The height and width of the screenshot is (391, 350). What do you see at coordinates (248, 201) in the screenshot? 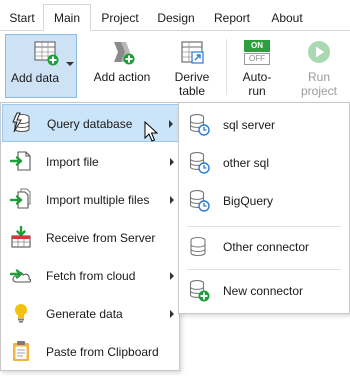
I see `submenu-item-label: BigQuery` at bounding box center [248, 201].